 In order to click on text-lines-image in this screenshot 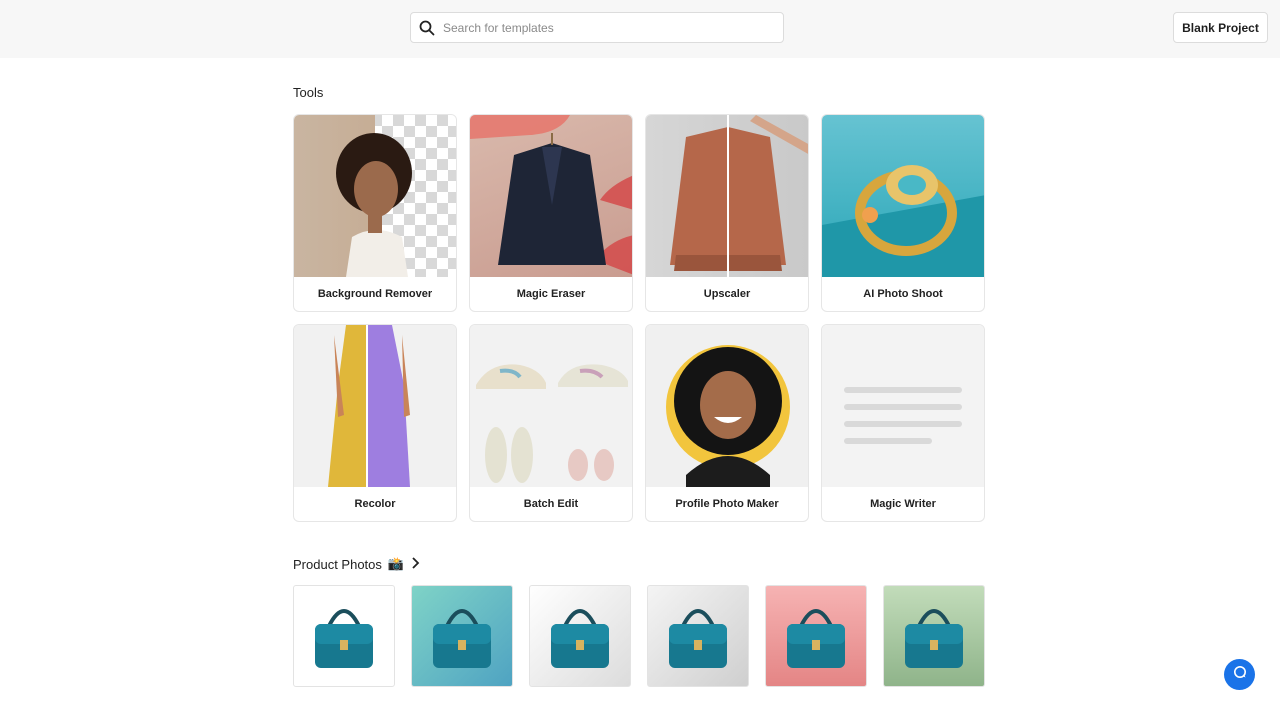, I will do `click(903, 406)`.